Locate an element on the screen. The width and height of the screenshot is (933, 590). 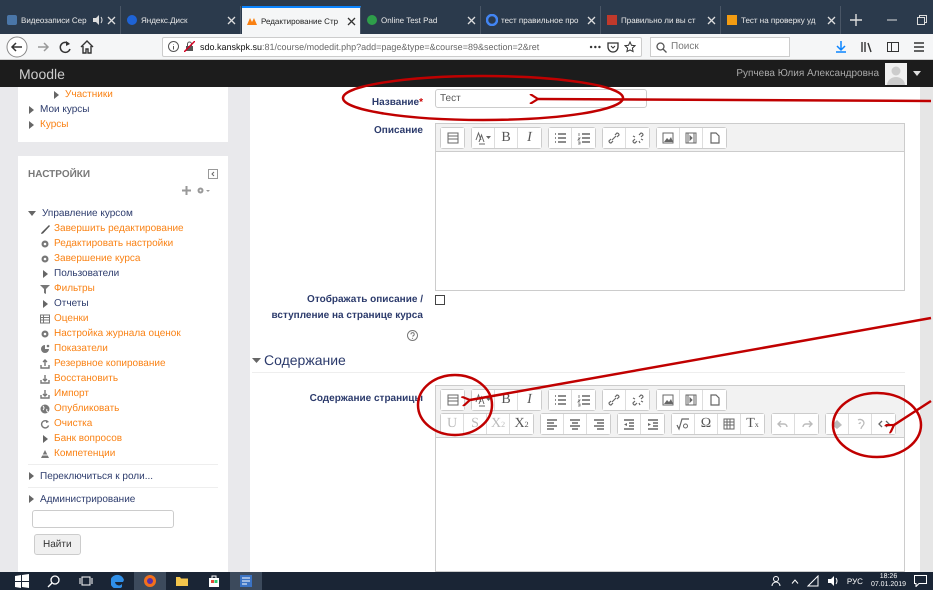
home-icon is located at coordinates (87, 47).